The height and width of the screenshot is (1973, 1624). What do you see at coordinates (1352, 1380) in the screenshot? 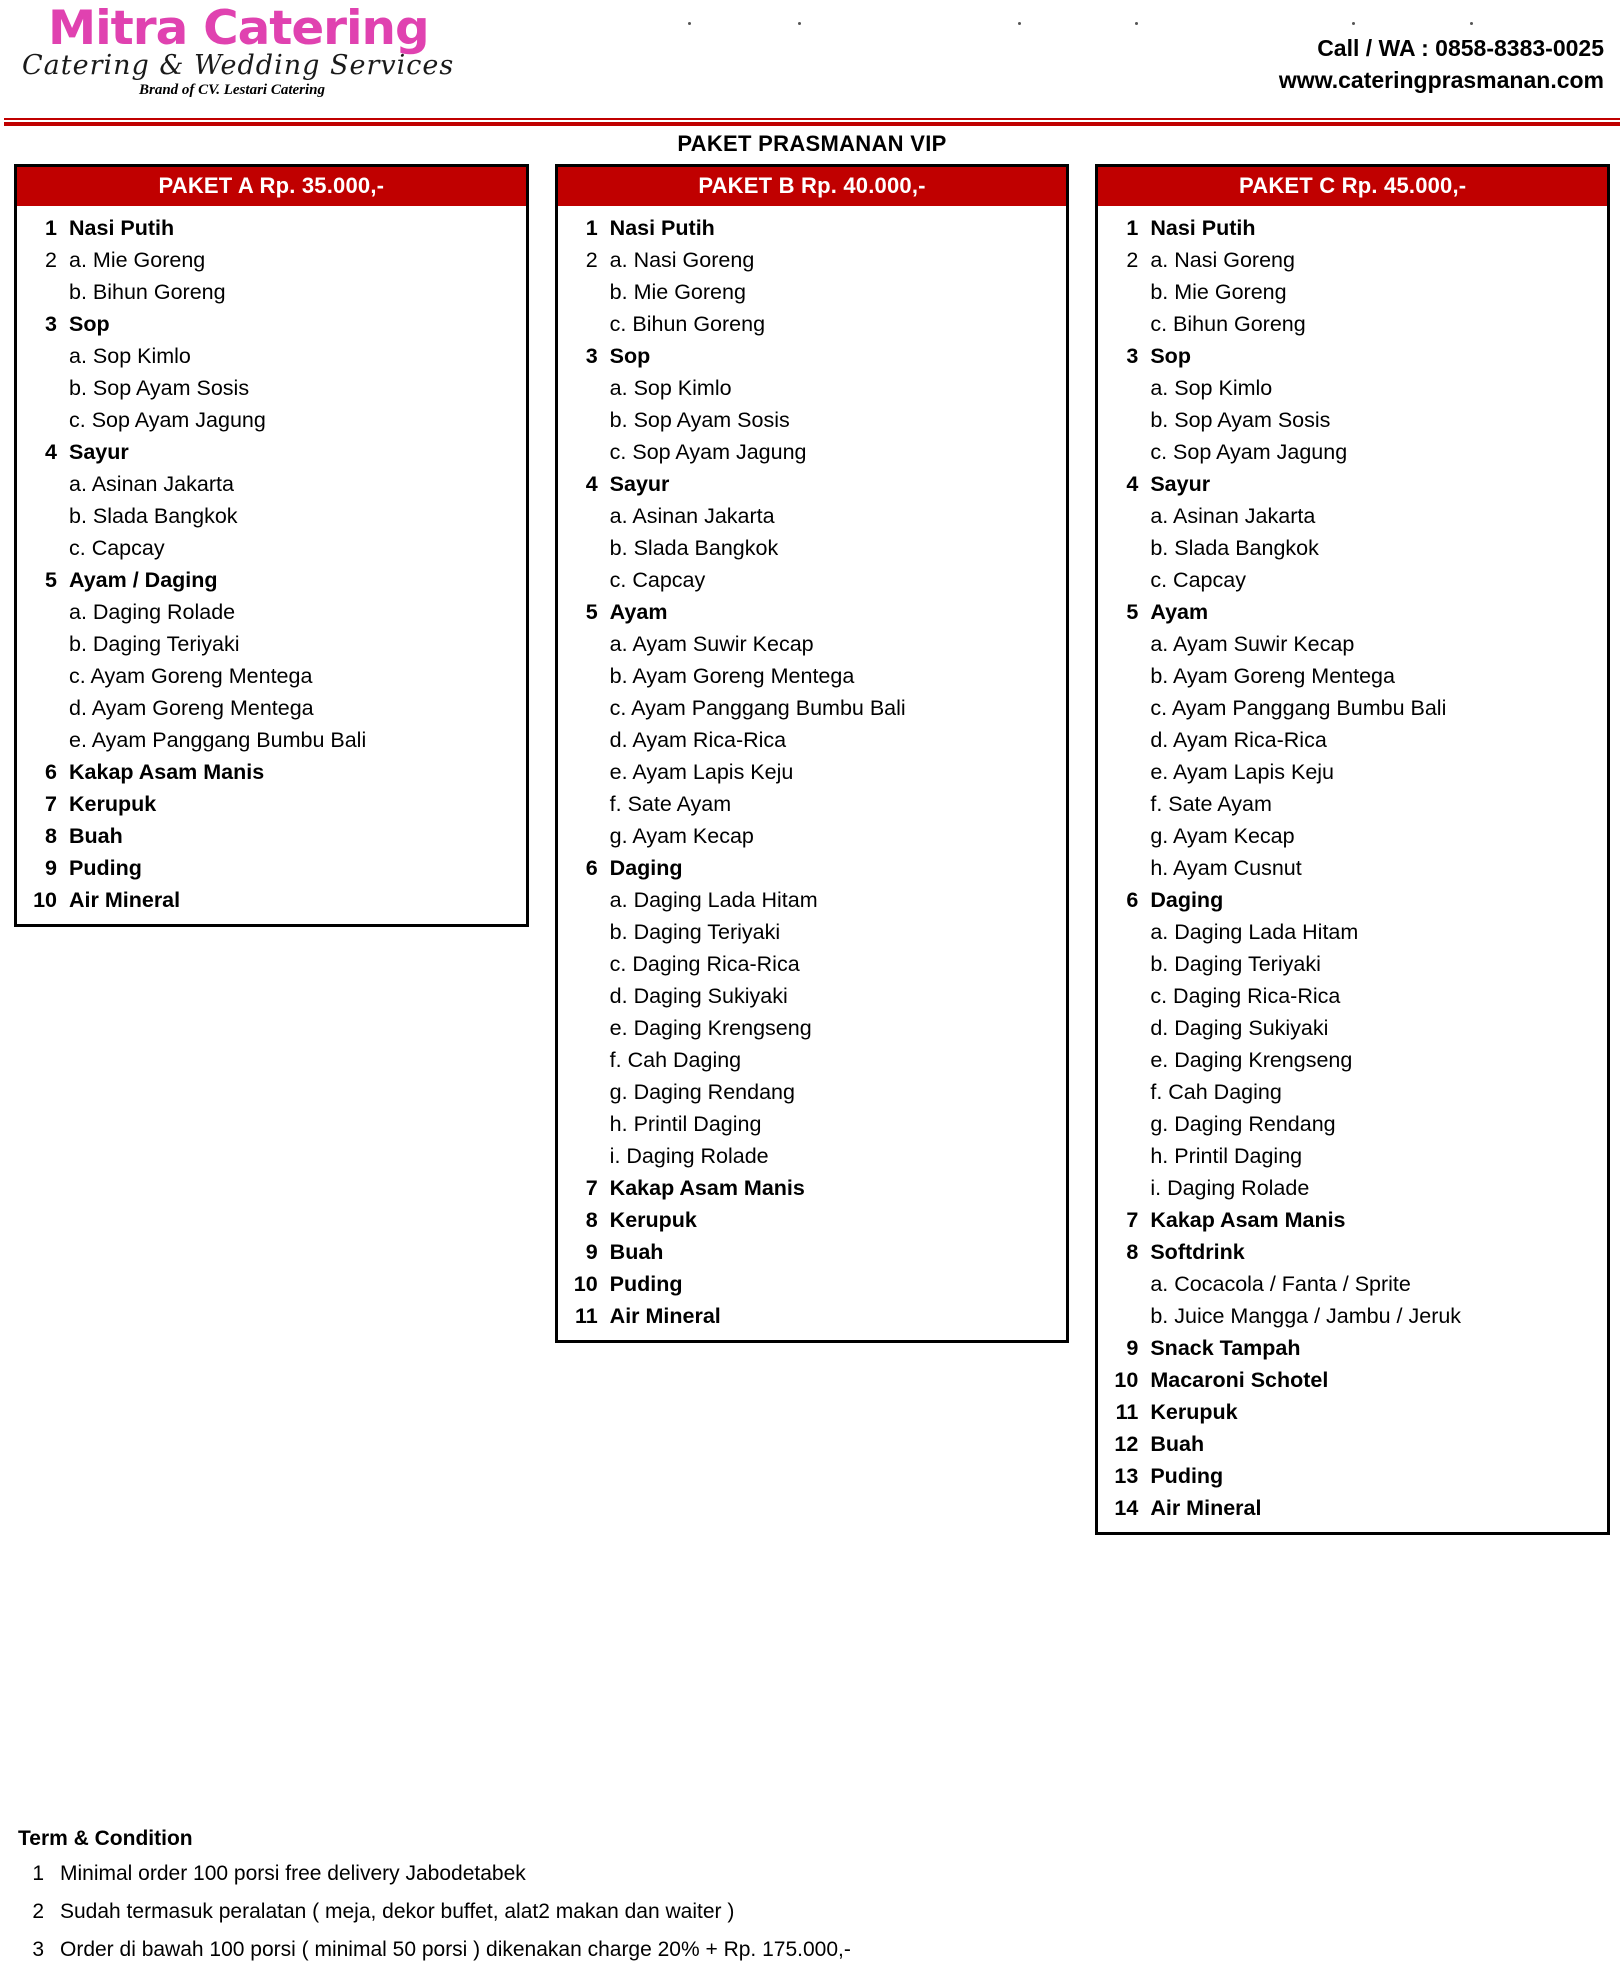
I see `menu-item: 10 Macaroni Schotel` at bounding box center [1352, 1380].